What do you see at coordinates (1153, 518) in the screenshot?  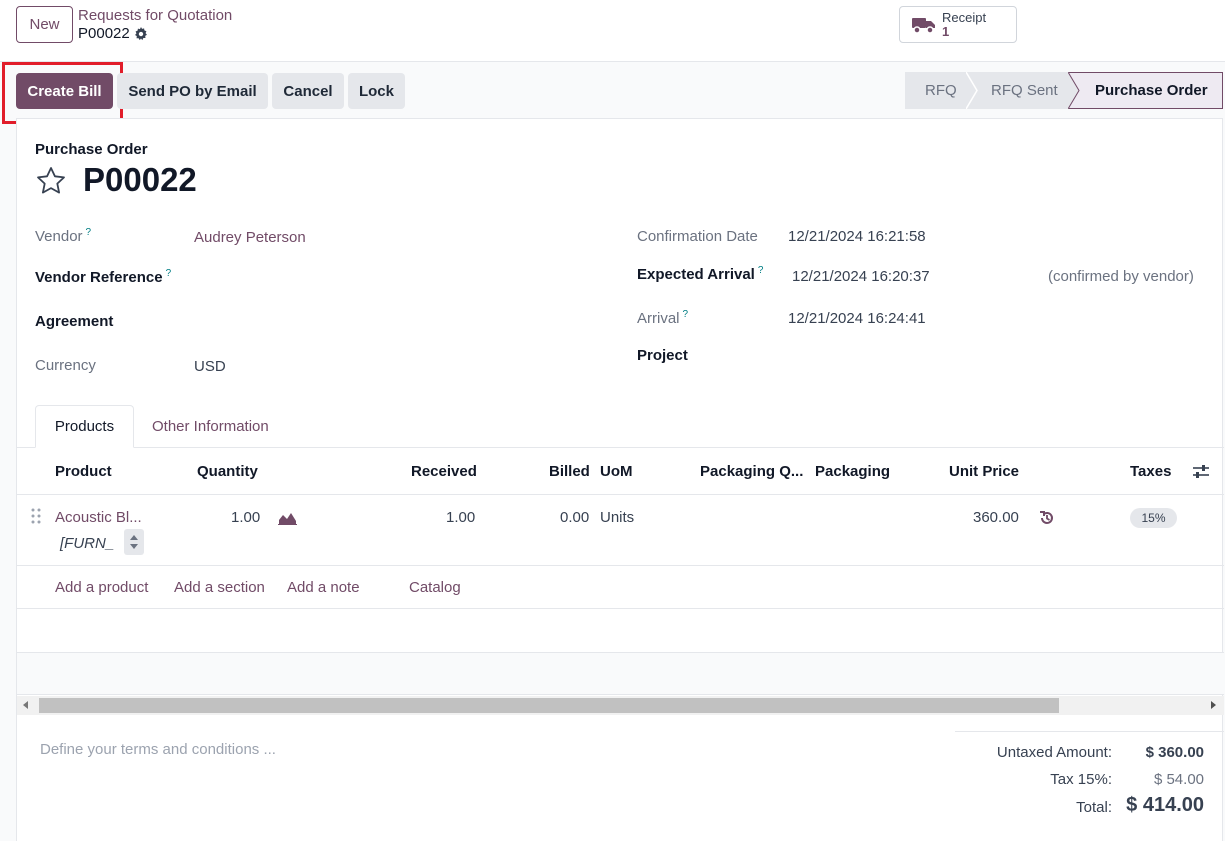 I see `tax-badge: 15%` at bounding box center [1153, 518].